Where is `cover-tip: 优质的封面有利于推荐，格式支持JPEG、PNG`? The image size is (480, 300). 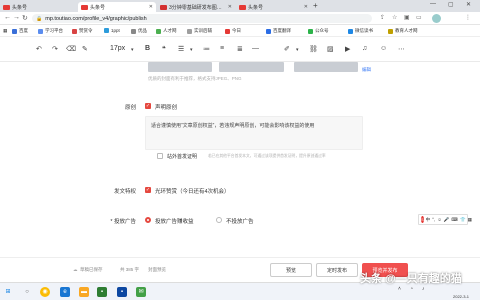
cover-tip: 优质的封面有利于推荐，格式支持JPEG、PNG is located at coordinates (195, 78).